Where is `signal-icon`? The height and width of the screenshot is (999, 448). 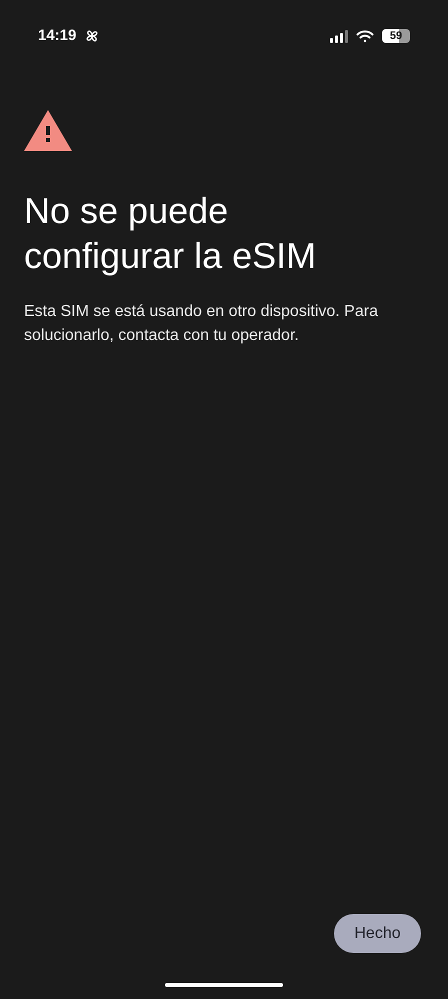
signal-icon is located at coordinates (339, 36).